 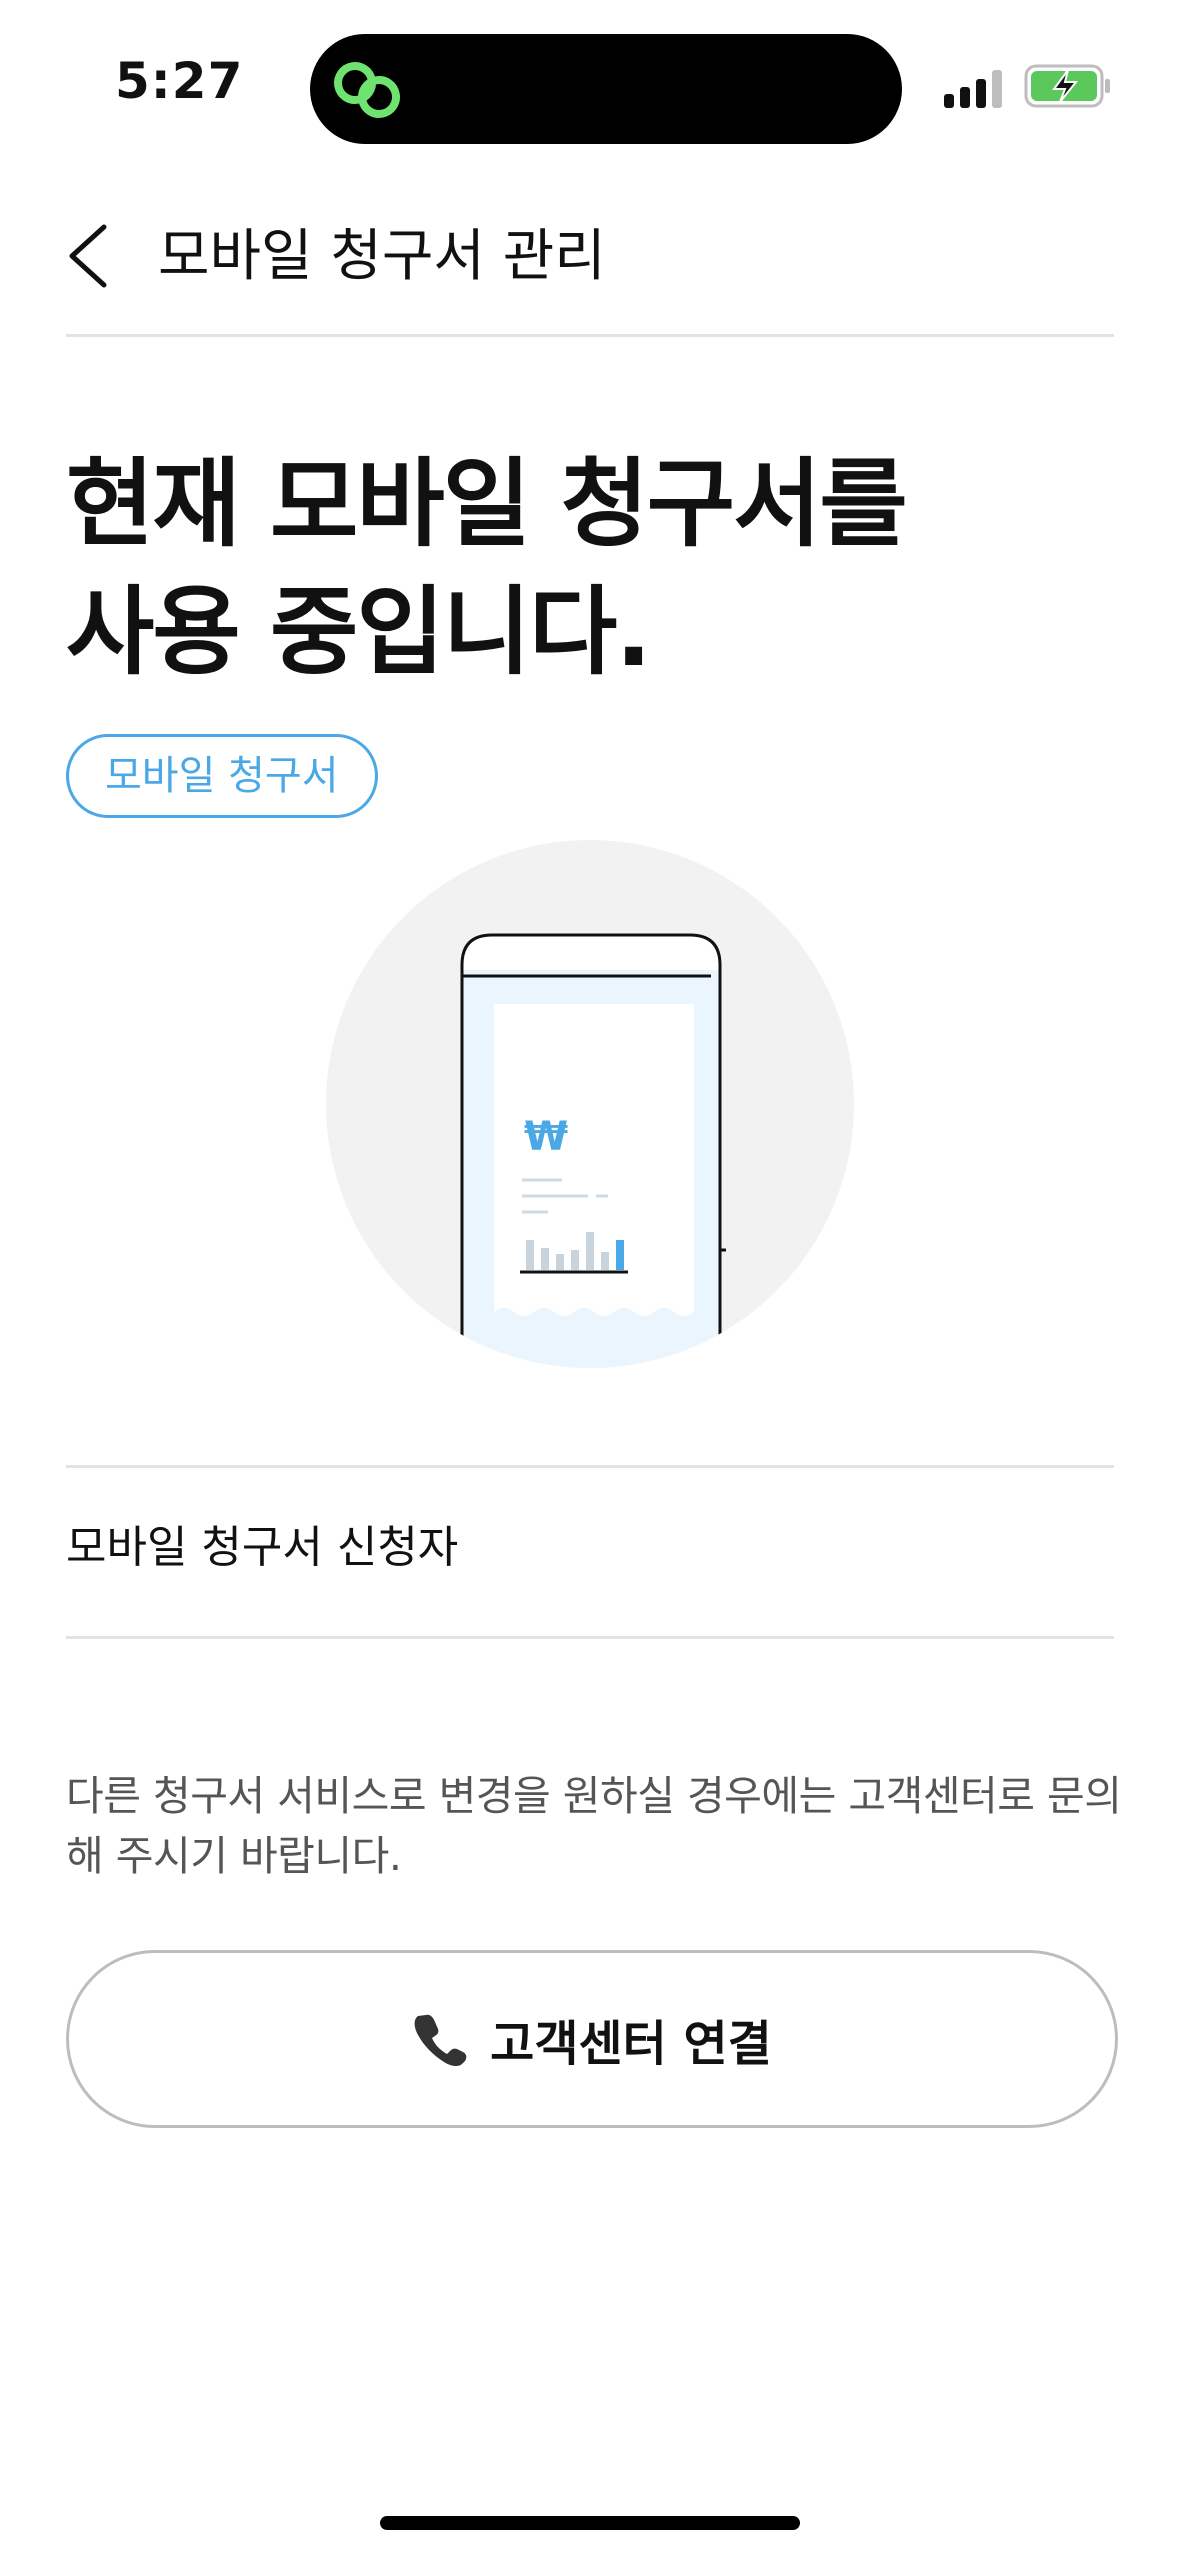 I want to click on call-button-label: 고객센터 연결, so click(x=631, y=2044).